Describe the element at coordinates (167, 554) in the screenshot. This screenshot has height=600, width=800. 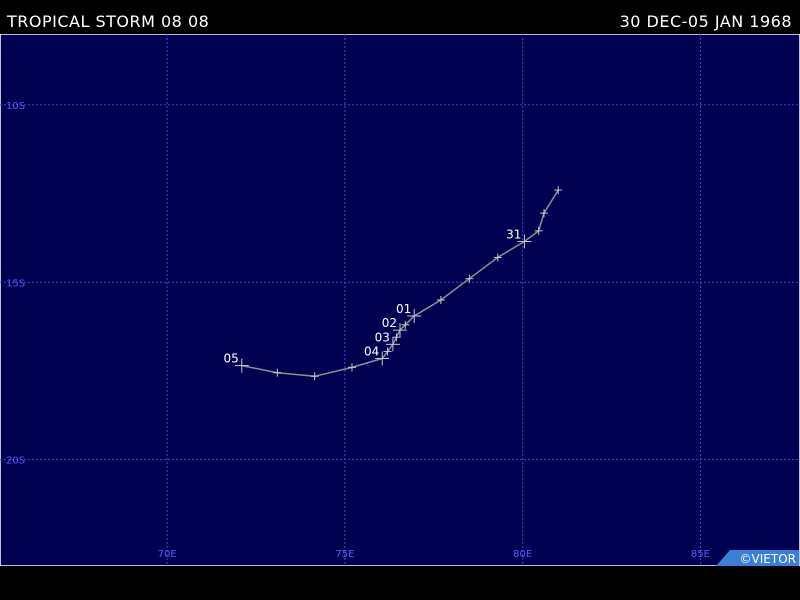
I see `longitude-label: 70E` at that location.